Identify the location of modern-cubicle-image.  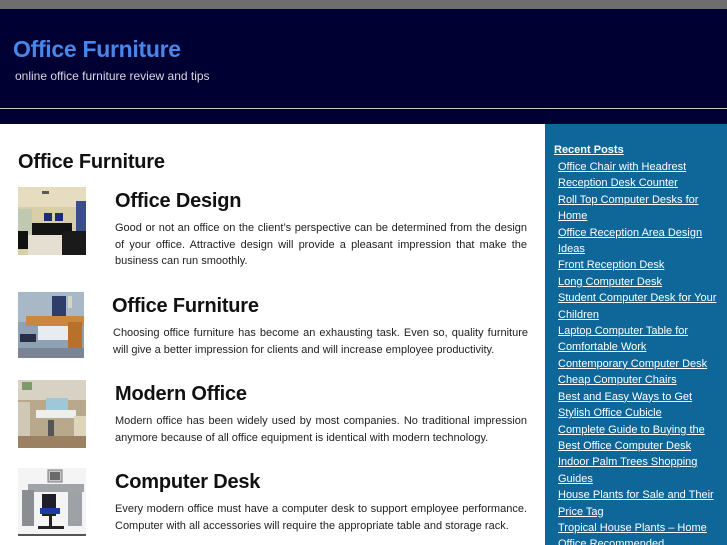
(52, 414).